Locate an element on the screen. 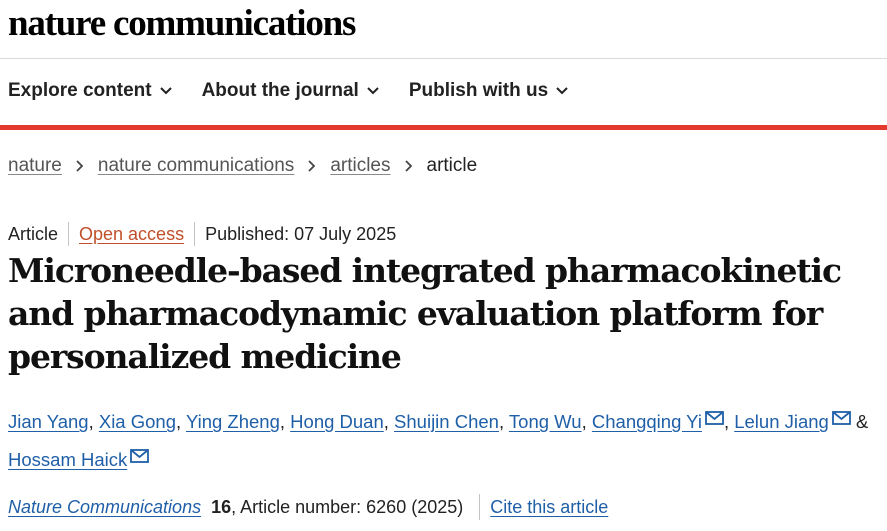 The image size is (887, 531). author-link: Xia Gong is located at coordinates (137, 421).